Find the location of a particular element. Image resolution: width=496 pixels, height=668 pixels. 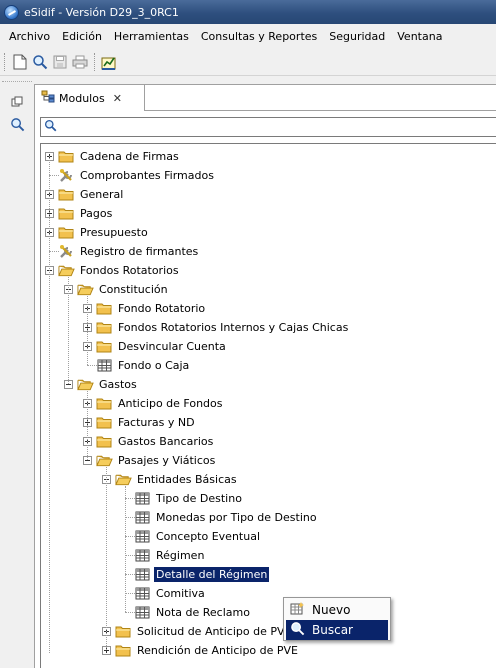

menu-consultas-y-reportes: Consultas y Reportes is located at coordinates (259, 36).